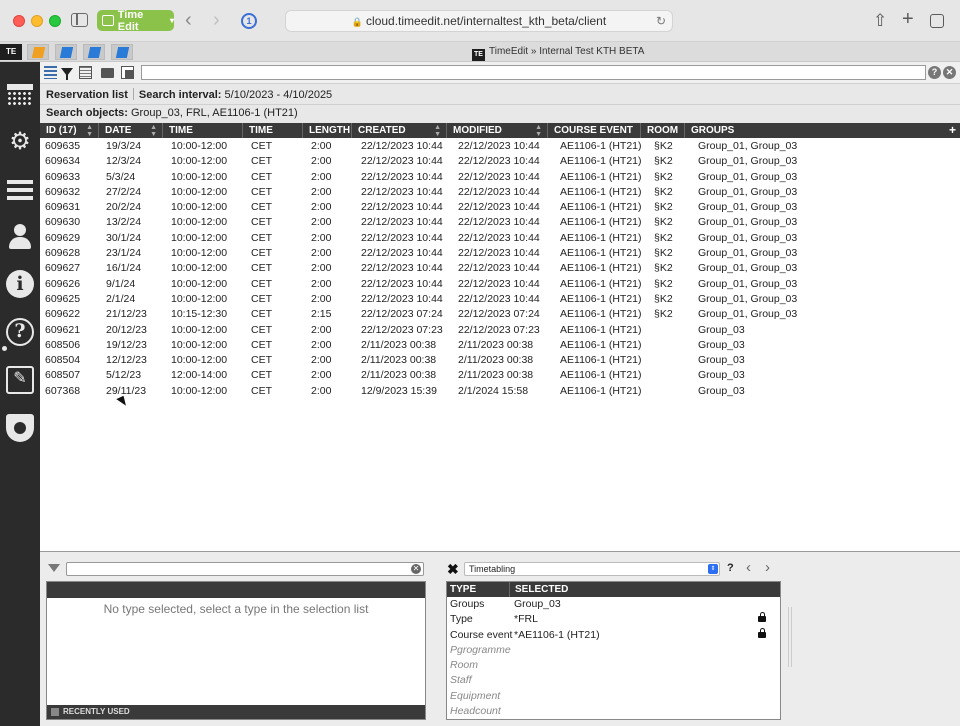 The height and width of the screenshot is (726, 960). Describe the element at coordinates (249, 21) in the screenshot. I see `password-manager-icon: 1` at that location.